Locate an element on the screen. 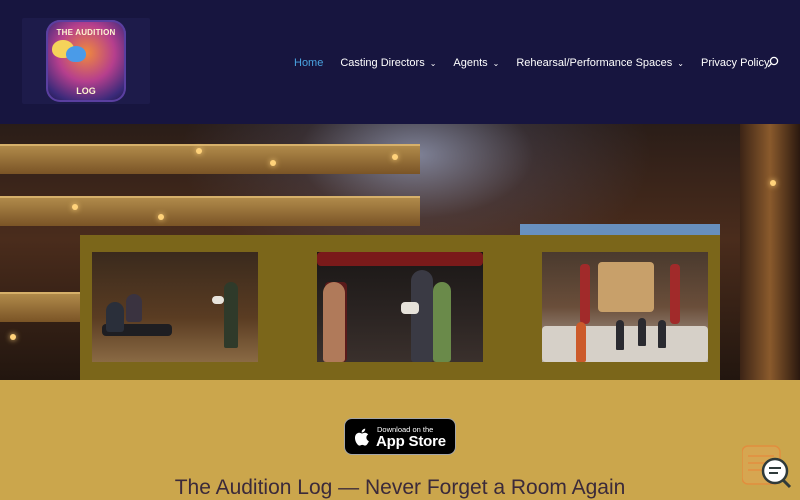 Image resolution: width=800 pixels, height=500 pixels. nav-item-home: Home is located at coordinates (308, 63).